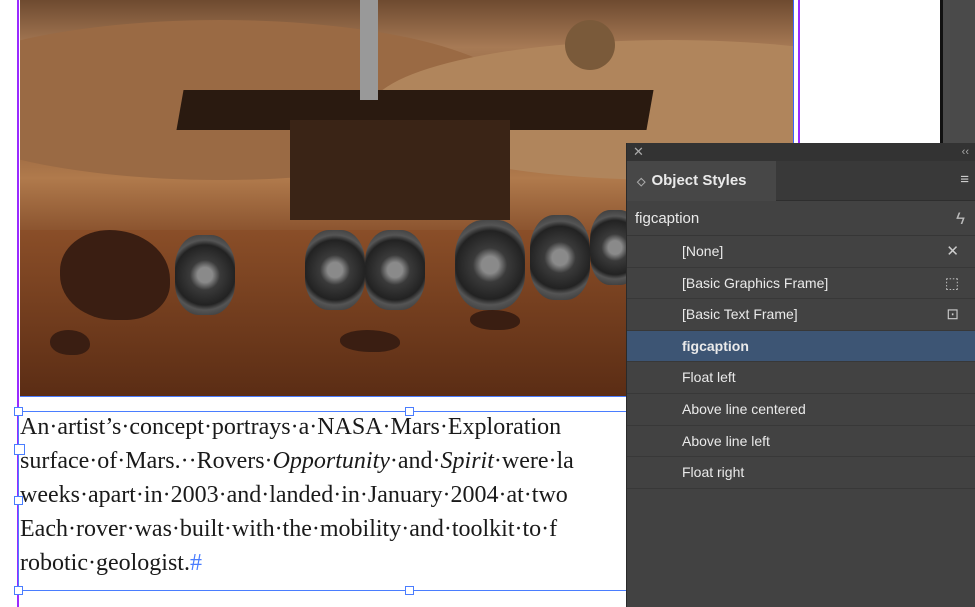 Image resolution: width=975 pixels, height=607 pixels. What do you see at coordinates (590, 45) in the screenshot?
I see `antenna` at bounding box center [590, 45].